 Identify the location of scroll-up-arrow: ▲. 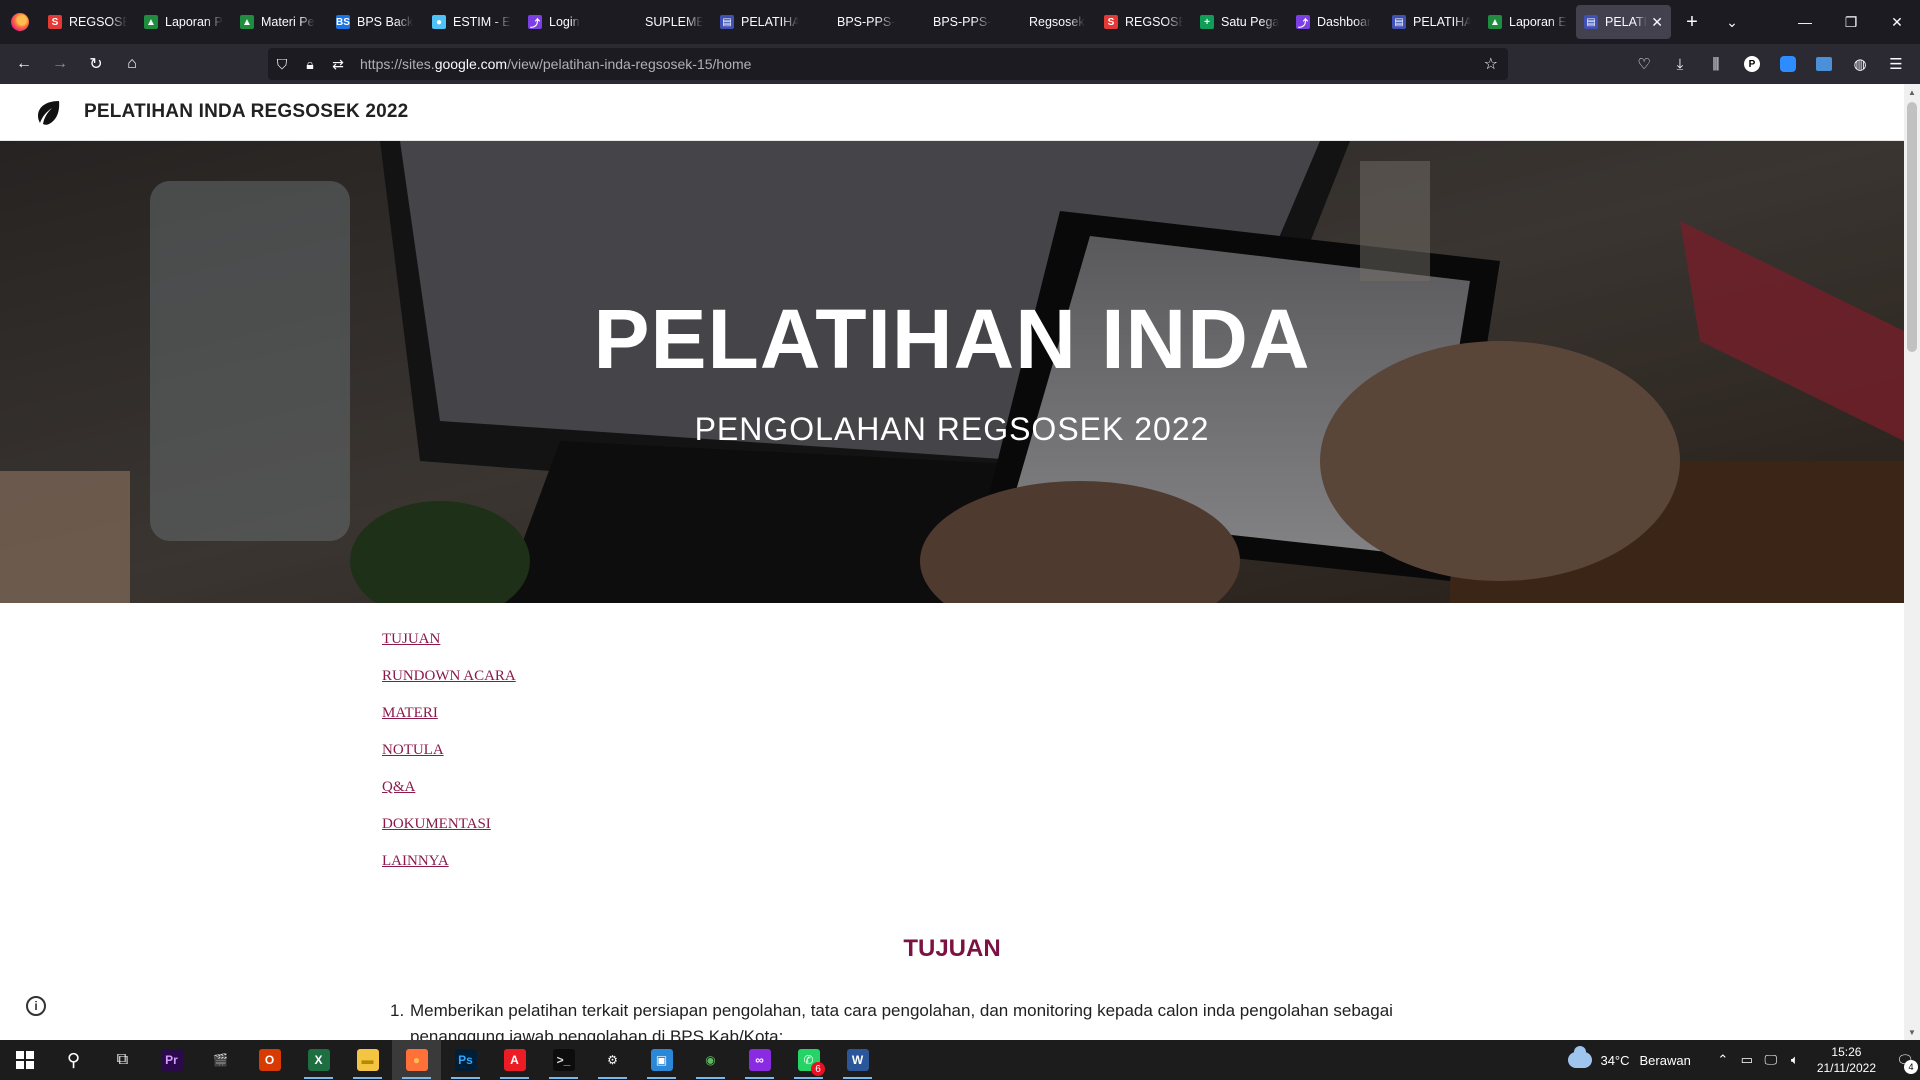
(1912, 92).